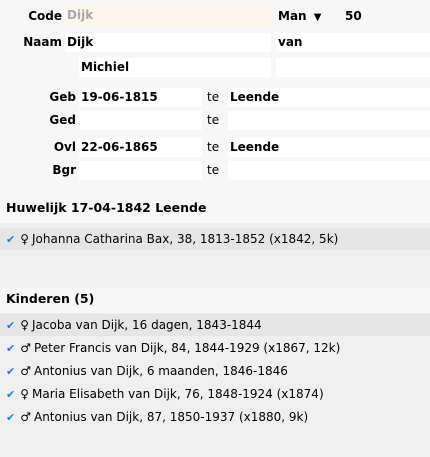 The height and width of the screenshot is (457, 430). Describe the element at coordinates (317, 17) in the screenshot. I see `chevron-down-icon: ▼` at that location.